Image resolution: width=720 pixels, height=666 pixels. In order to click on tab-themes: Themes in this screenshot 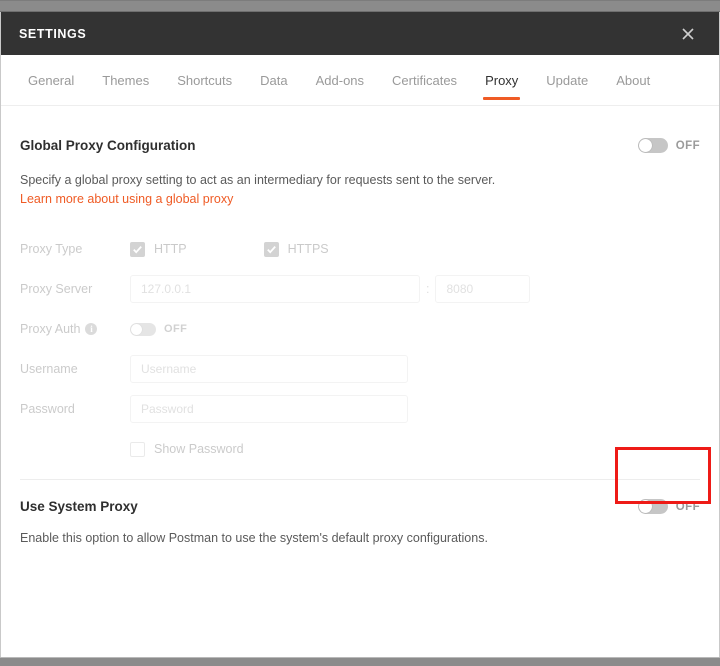, I will do `click(125, 80)`.